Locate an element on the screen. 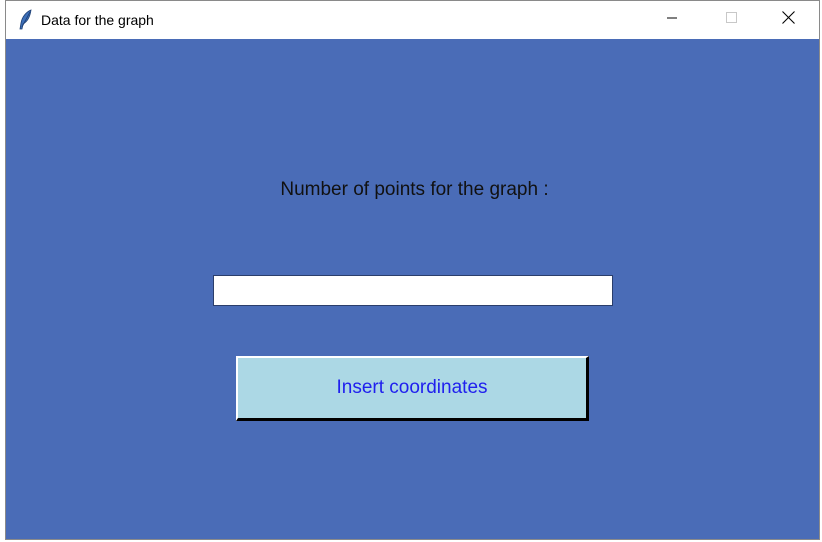 The height and width of the screenshot is (542, 822). insert-coordinates-button: Insert coordinates is located at coordinates (412, 388).